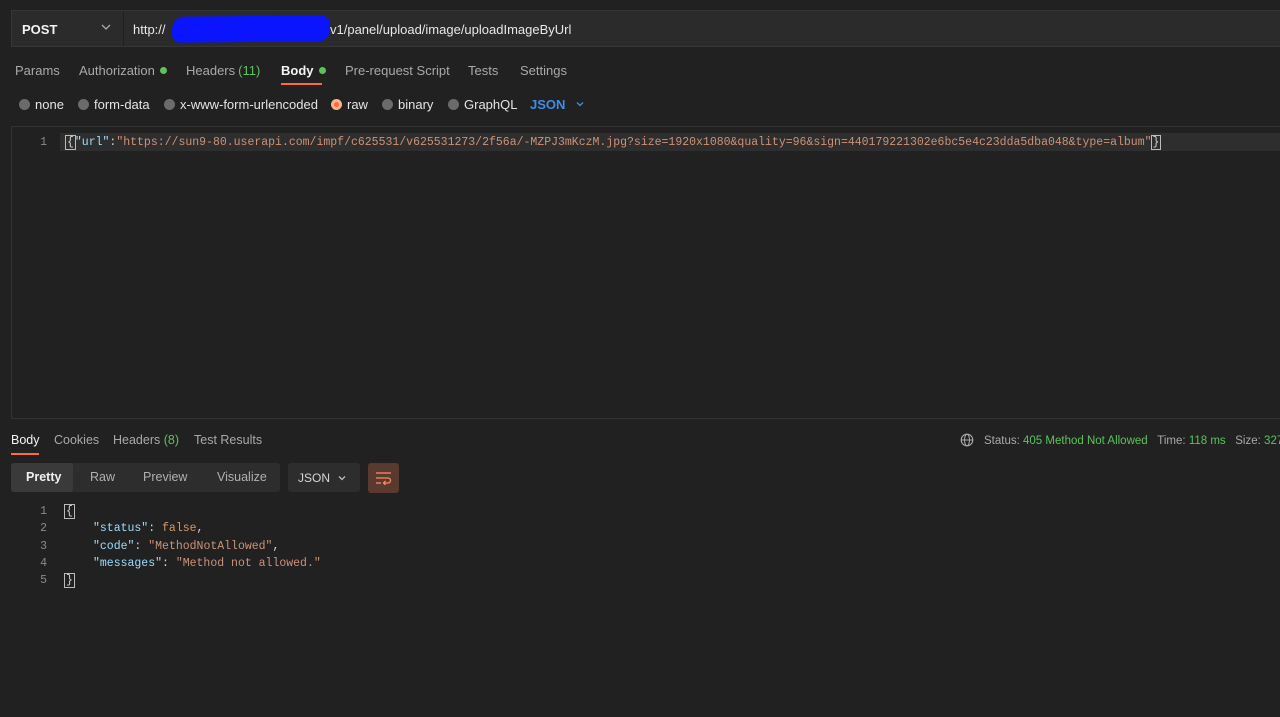  What do you see at coordinates (450, 29) in the screenshot?
I see `url-path: v1/panel/upload/image/uploadImageByUrl` at bounding box center [450, 29].